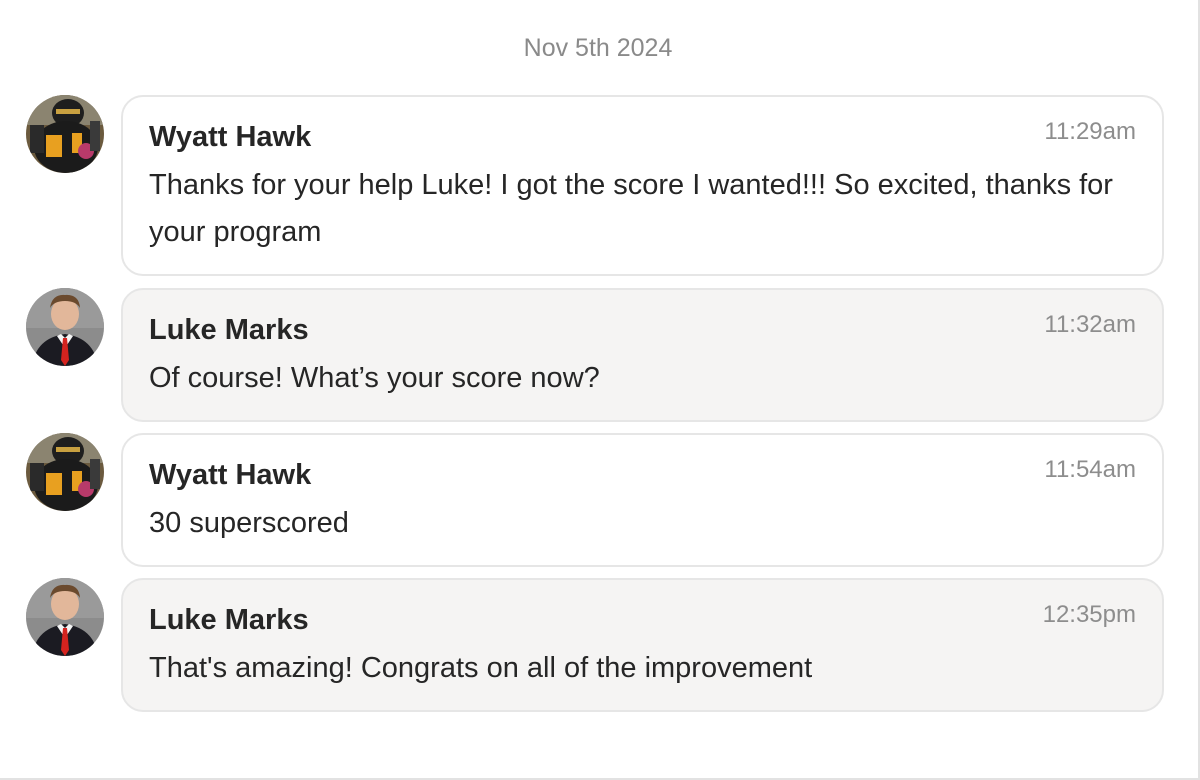 The image size is (1200, 780). What do you see at coordinates (249, 523) in the screenshot?
I see `message-text: 30 superscored` at bounding box center [249, 523].